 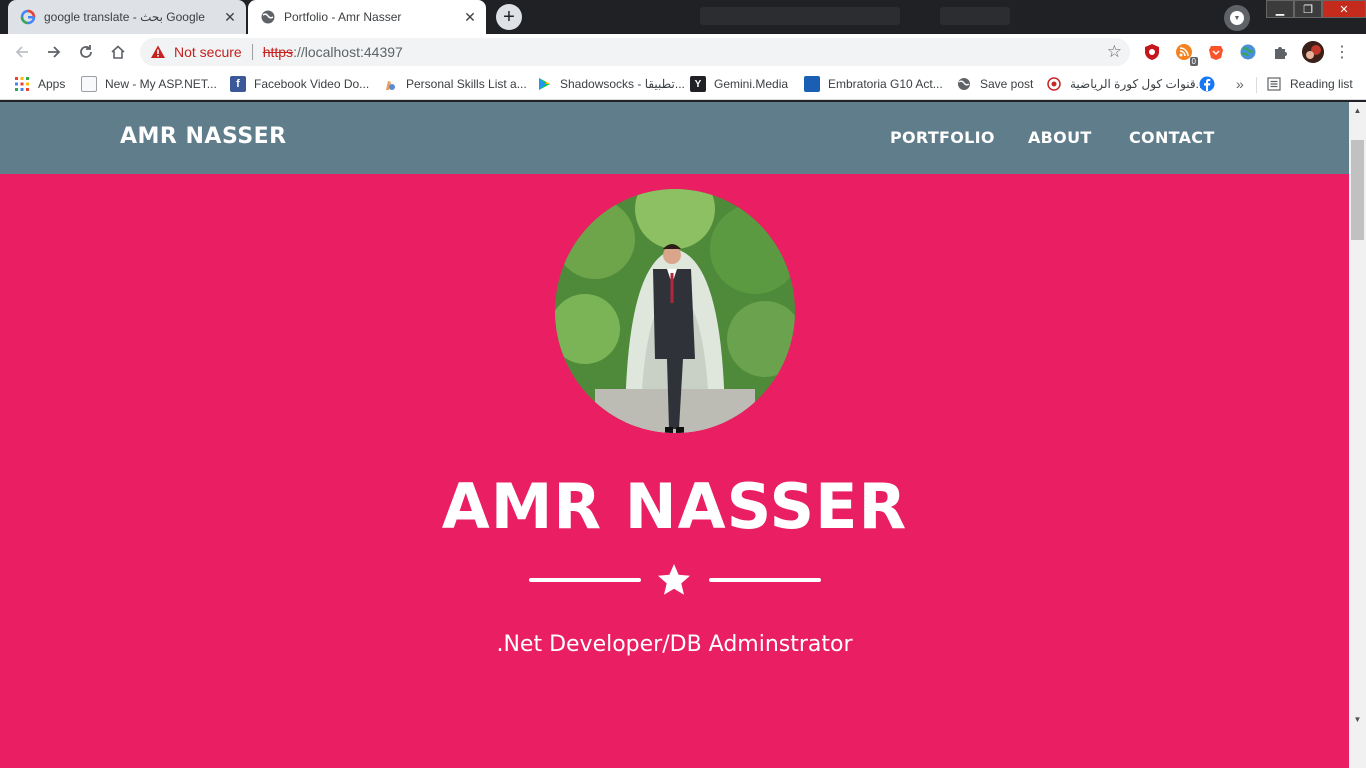 What do you see at coordinates (1114, 52) in the screenshot?
I see `bookmark-star-icon: ☆` at bounding box center [1114, 52].